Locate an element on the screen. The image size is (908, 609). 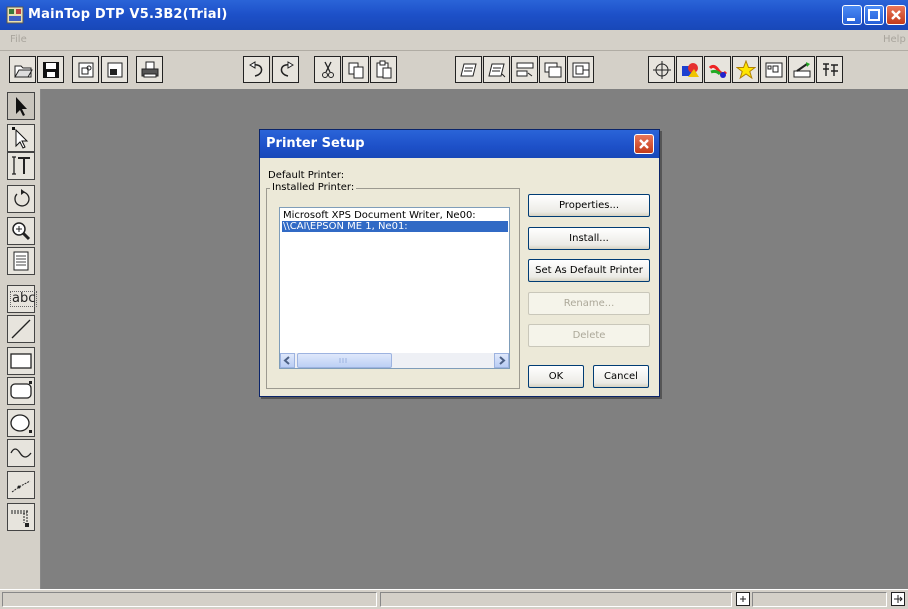
polyline-tool is located at coordinates (21, 485).